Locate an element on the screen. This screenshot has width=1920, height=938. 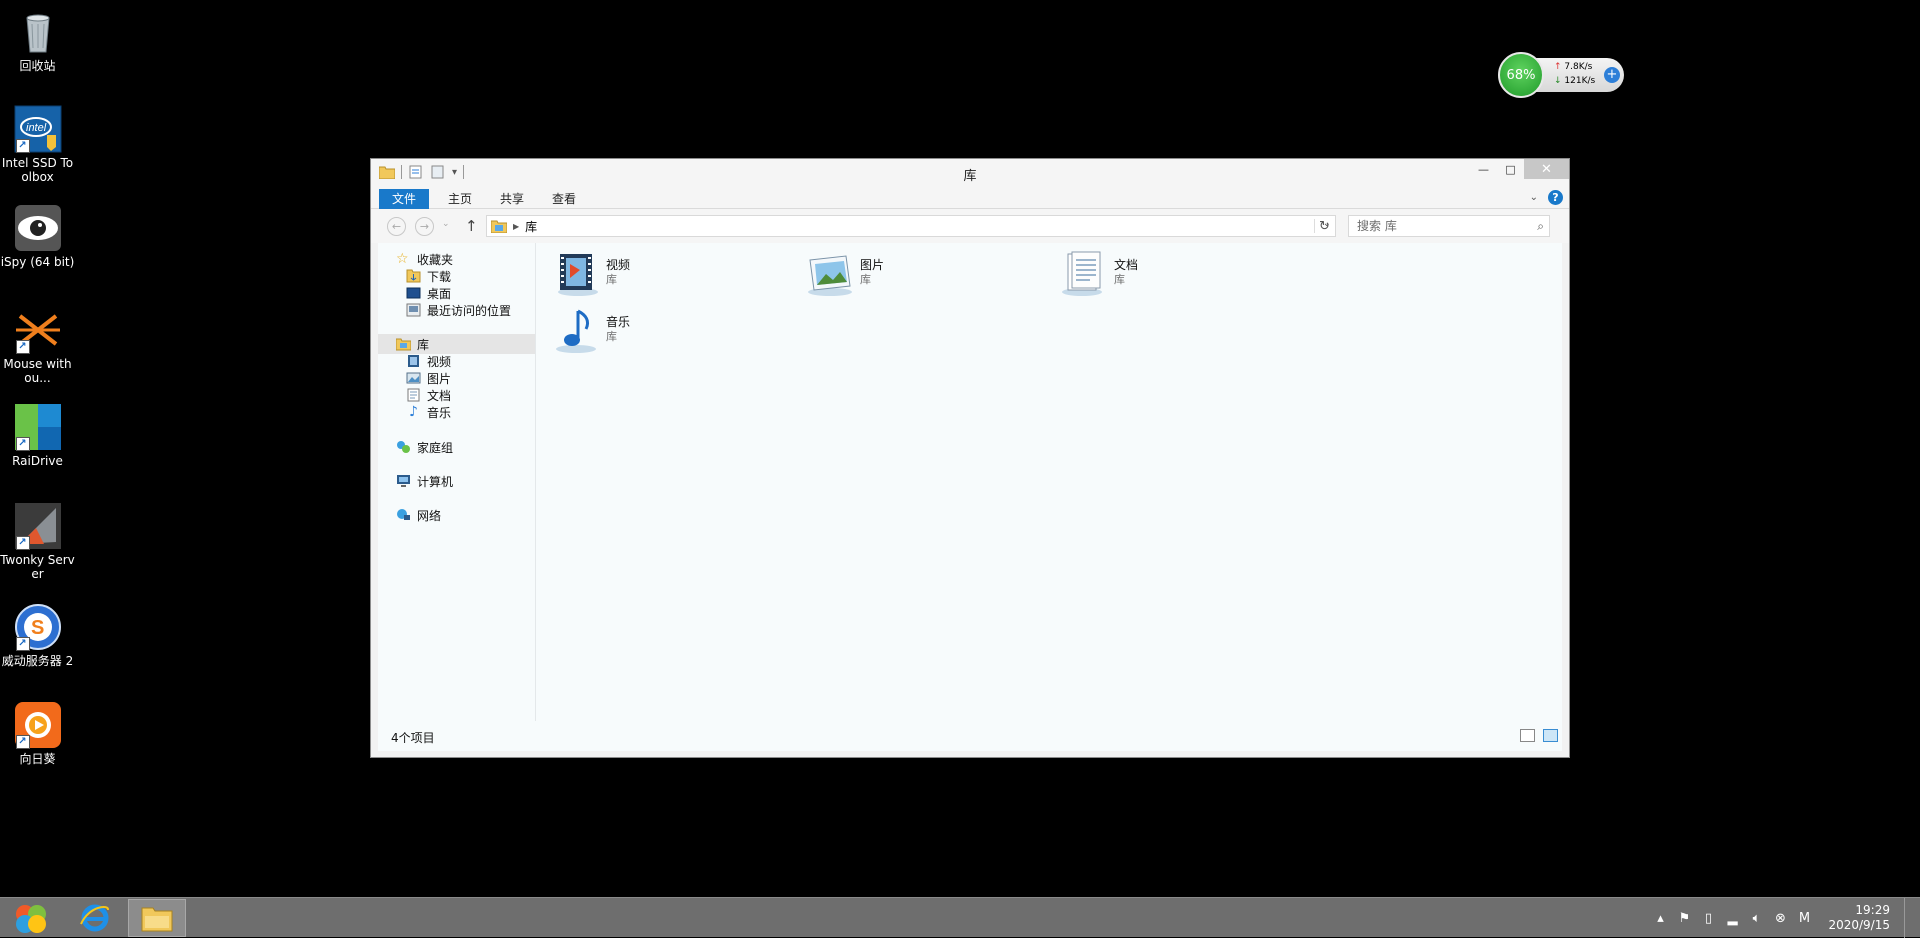
close-button: ✕ is located at coordinates (1546, 169).